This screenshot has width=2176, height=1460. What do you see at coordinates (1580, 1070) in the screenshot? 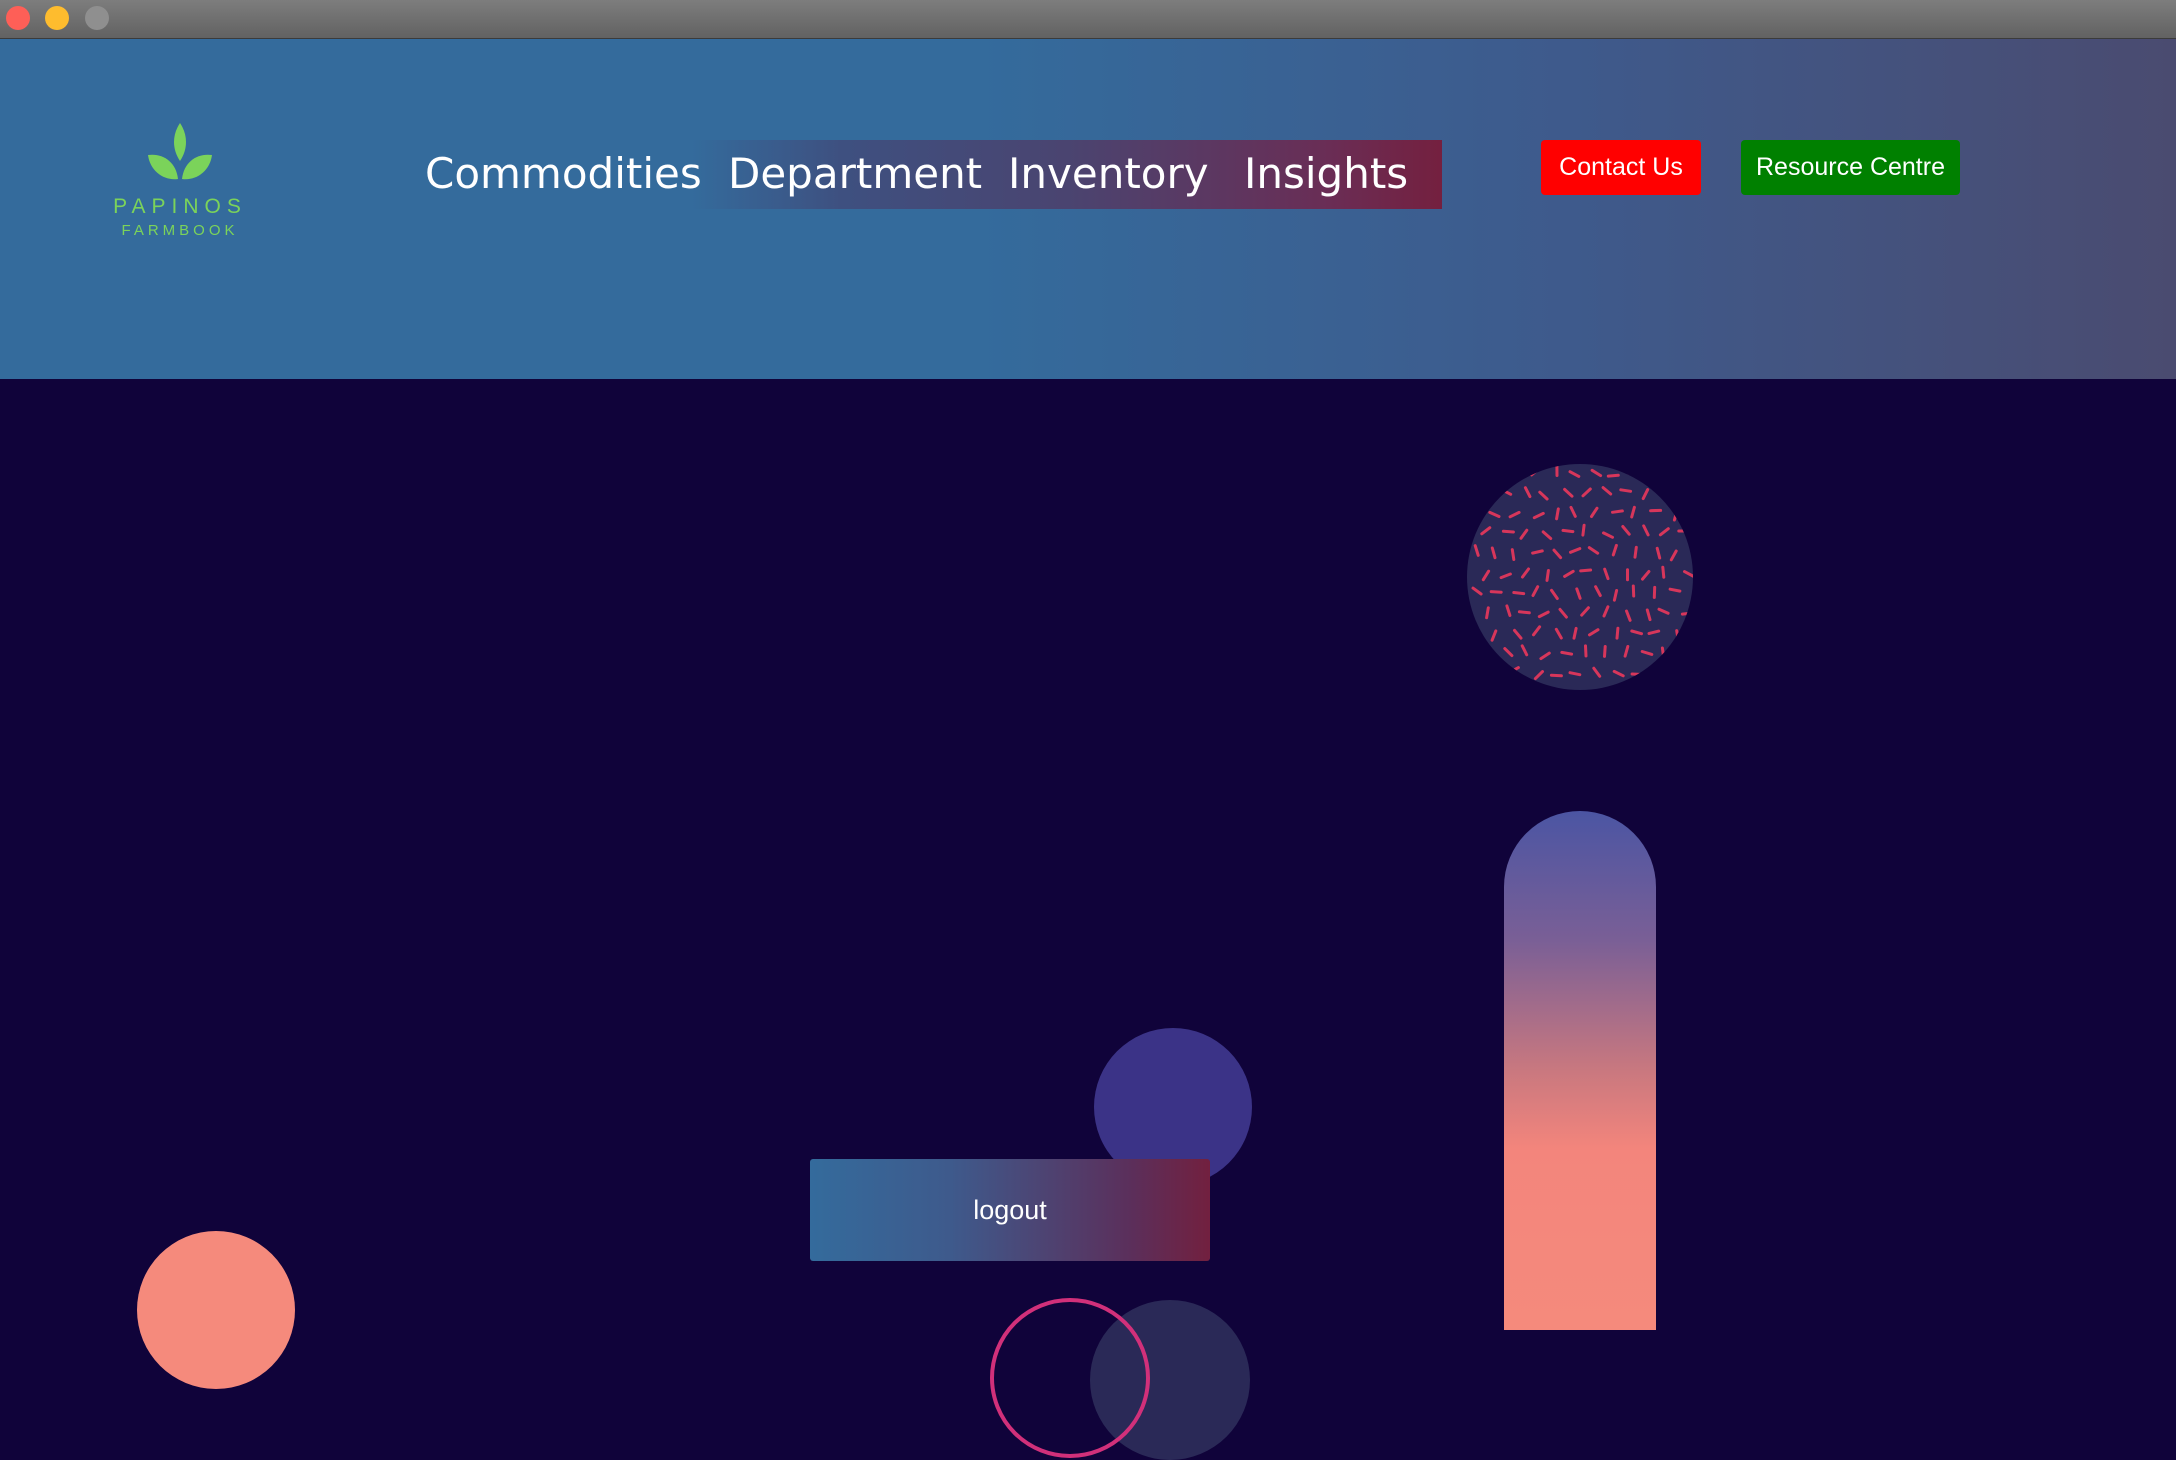
I see `gradient-pill-decoration` at bounding box center [1580, 1070].